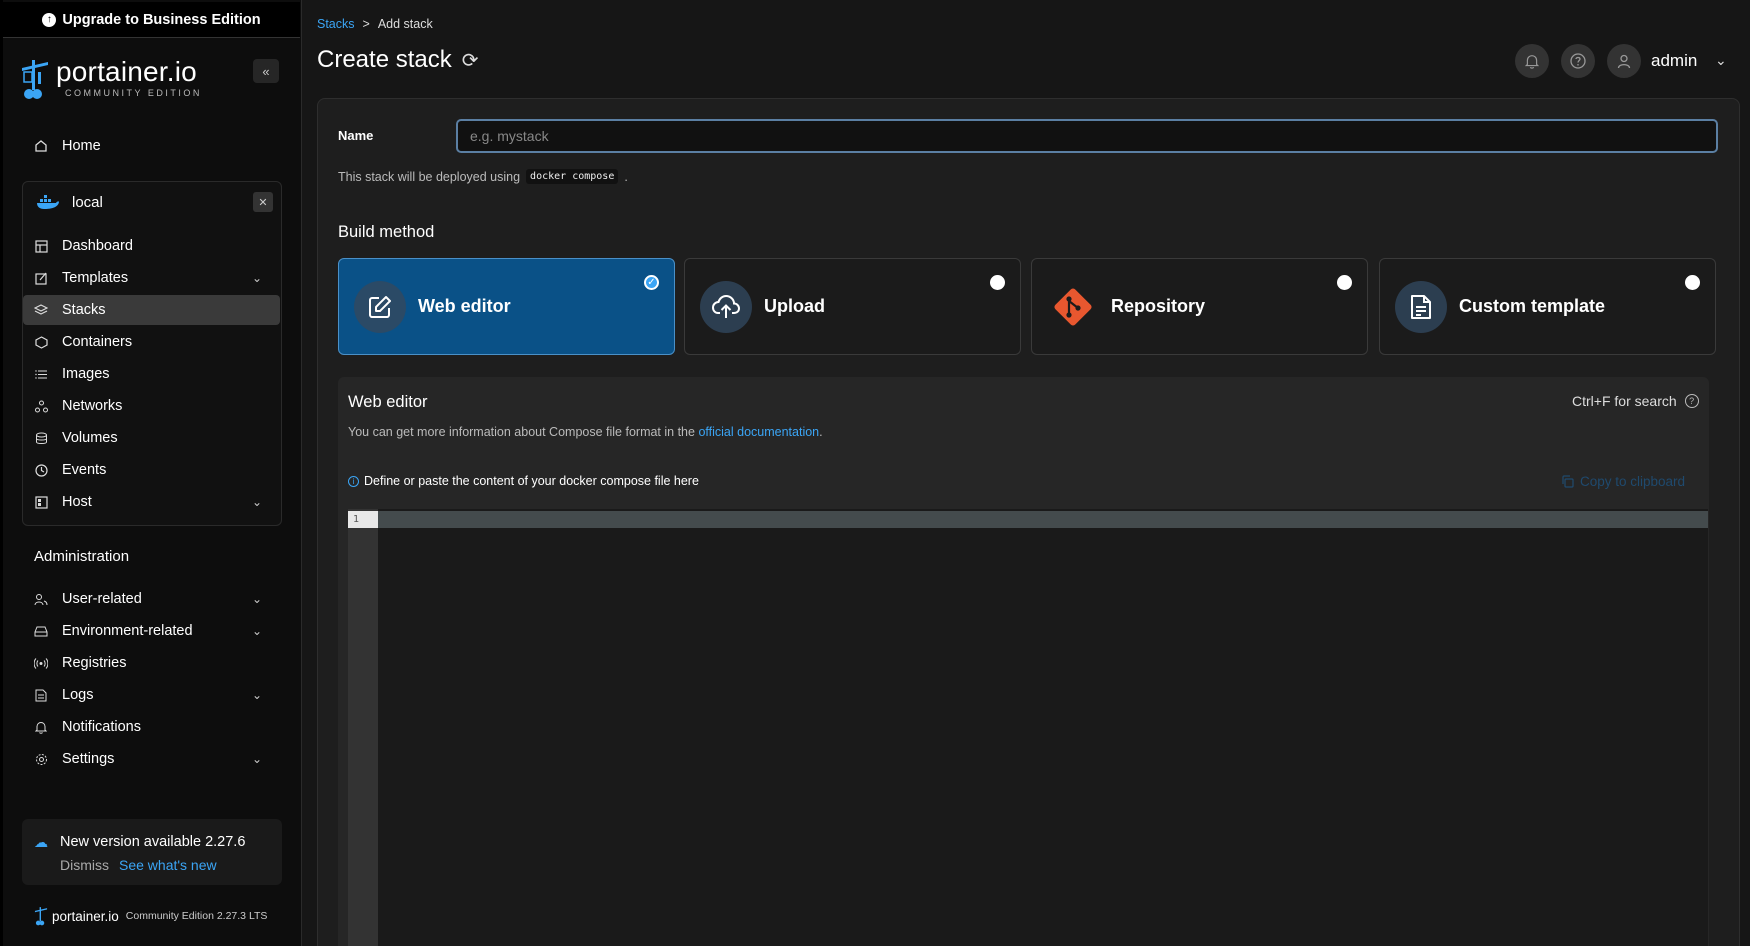 This screenshot has height=946, width=1750. Describe the element at coordinates (48, 202) in the screenshot. I see `docker-icon` at that location.